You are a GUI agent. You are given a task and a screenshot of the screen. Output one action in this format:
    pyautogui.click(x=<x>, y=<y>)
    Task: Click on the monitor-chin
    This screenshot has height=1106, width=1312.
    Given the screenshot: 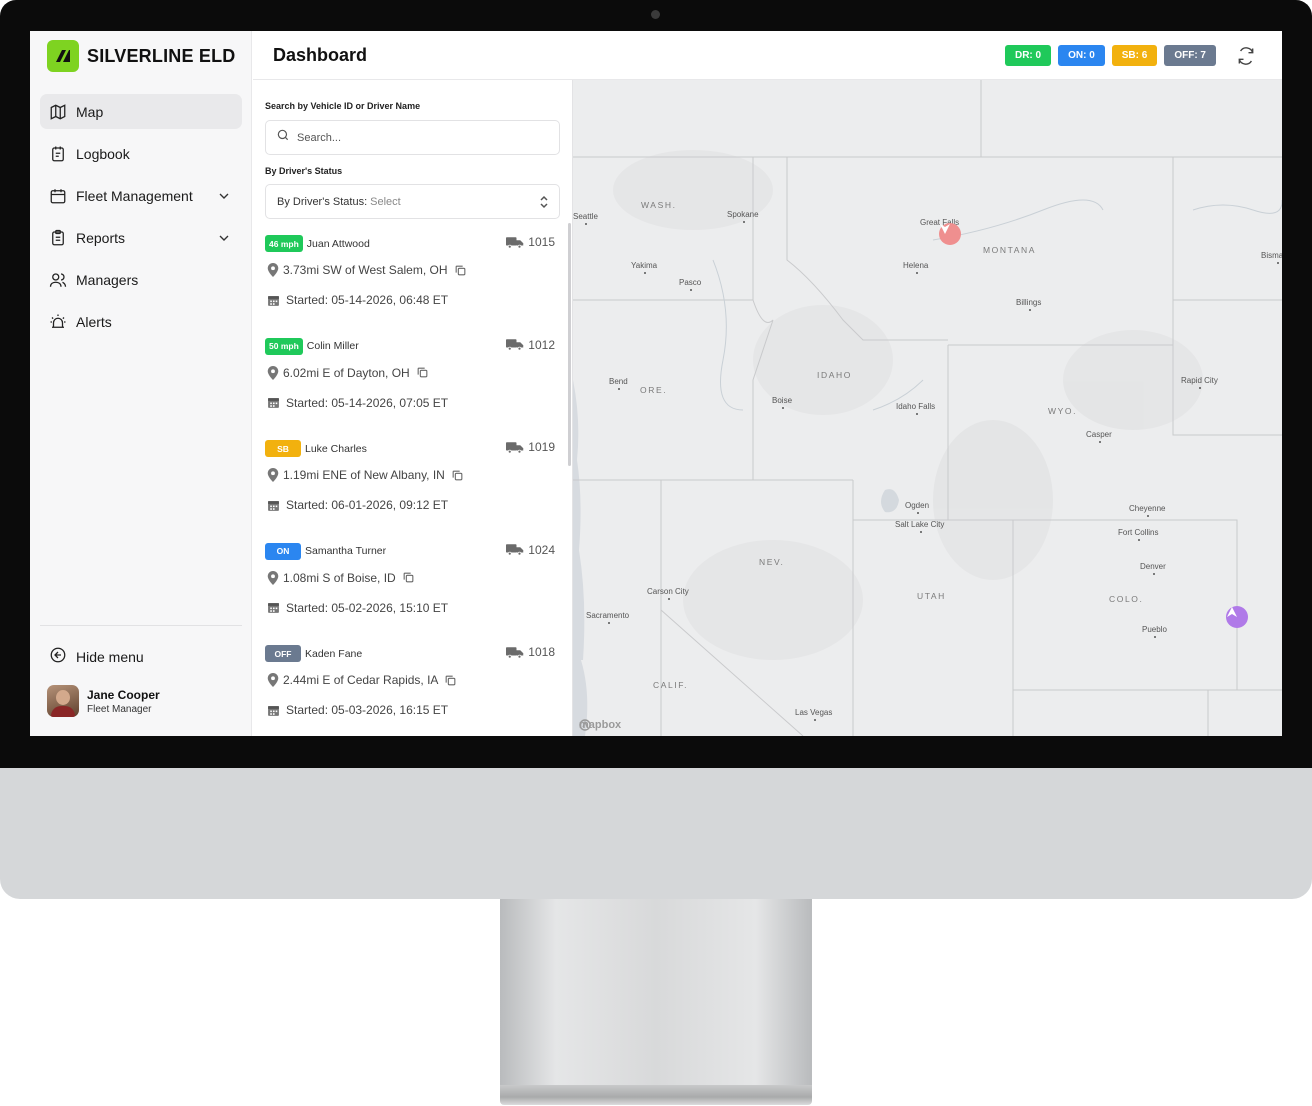 What is the action you would take?
    pyautogui.click(x=656, y=833)
    